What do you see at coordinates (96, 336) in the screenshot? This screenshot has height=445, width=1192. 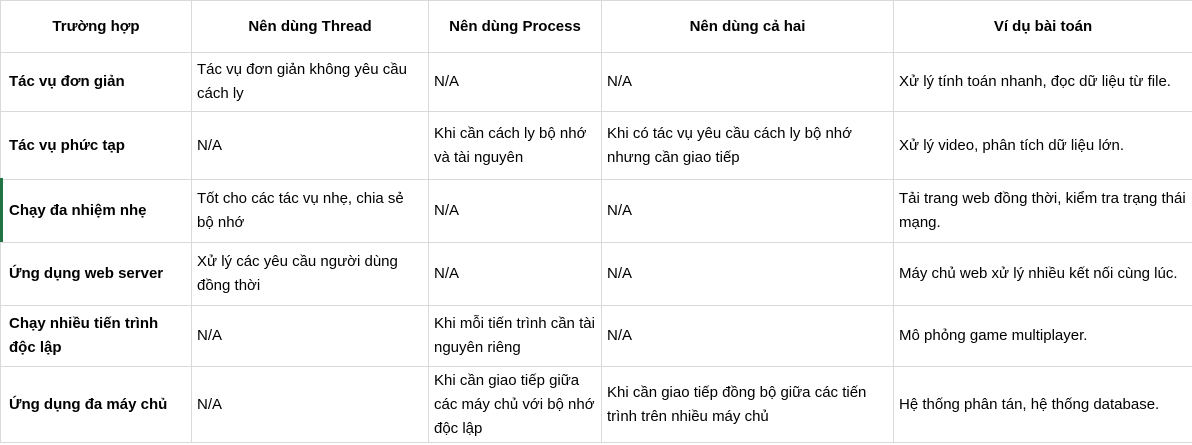 I see `cell-case: Chạy nhiều tiến trình độc lập` at bounding box center [96, 336].